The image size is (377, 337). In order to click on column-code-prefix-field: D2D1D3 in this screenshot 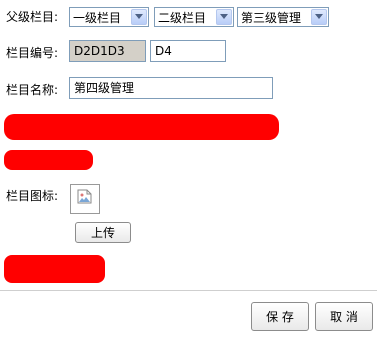, I will do `click(107, 51)`.